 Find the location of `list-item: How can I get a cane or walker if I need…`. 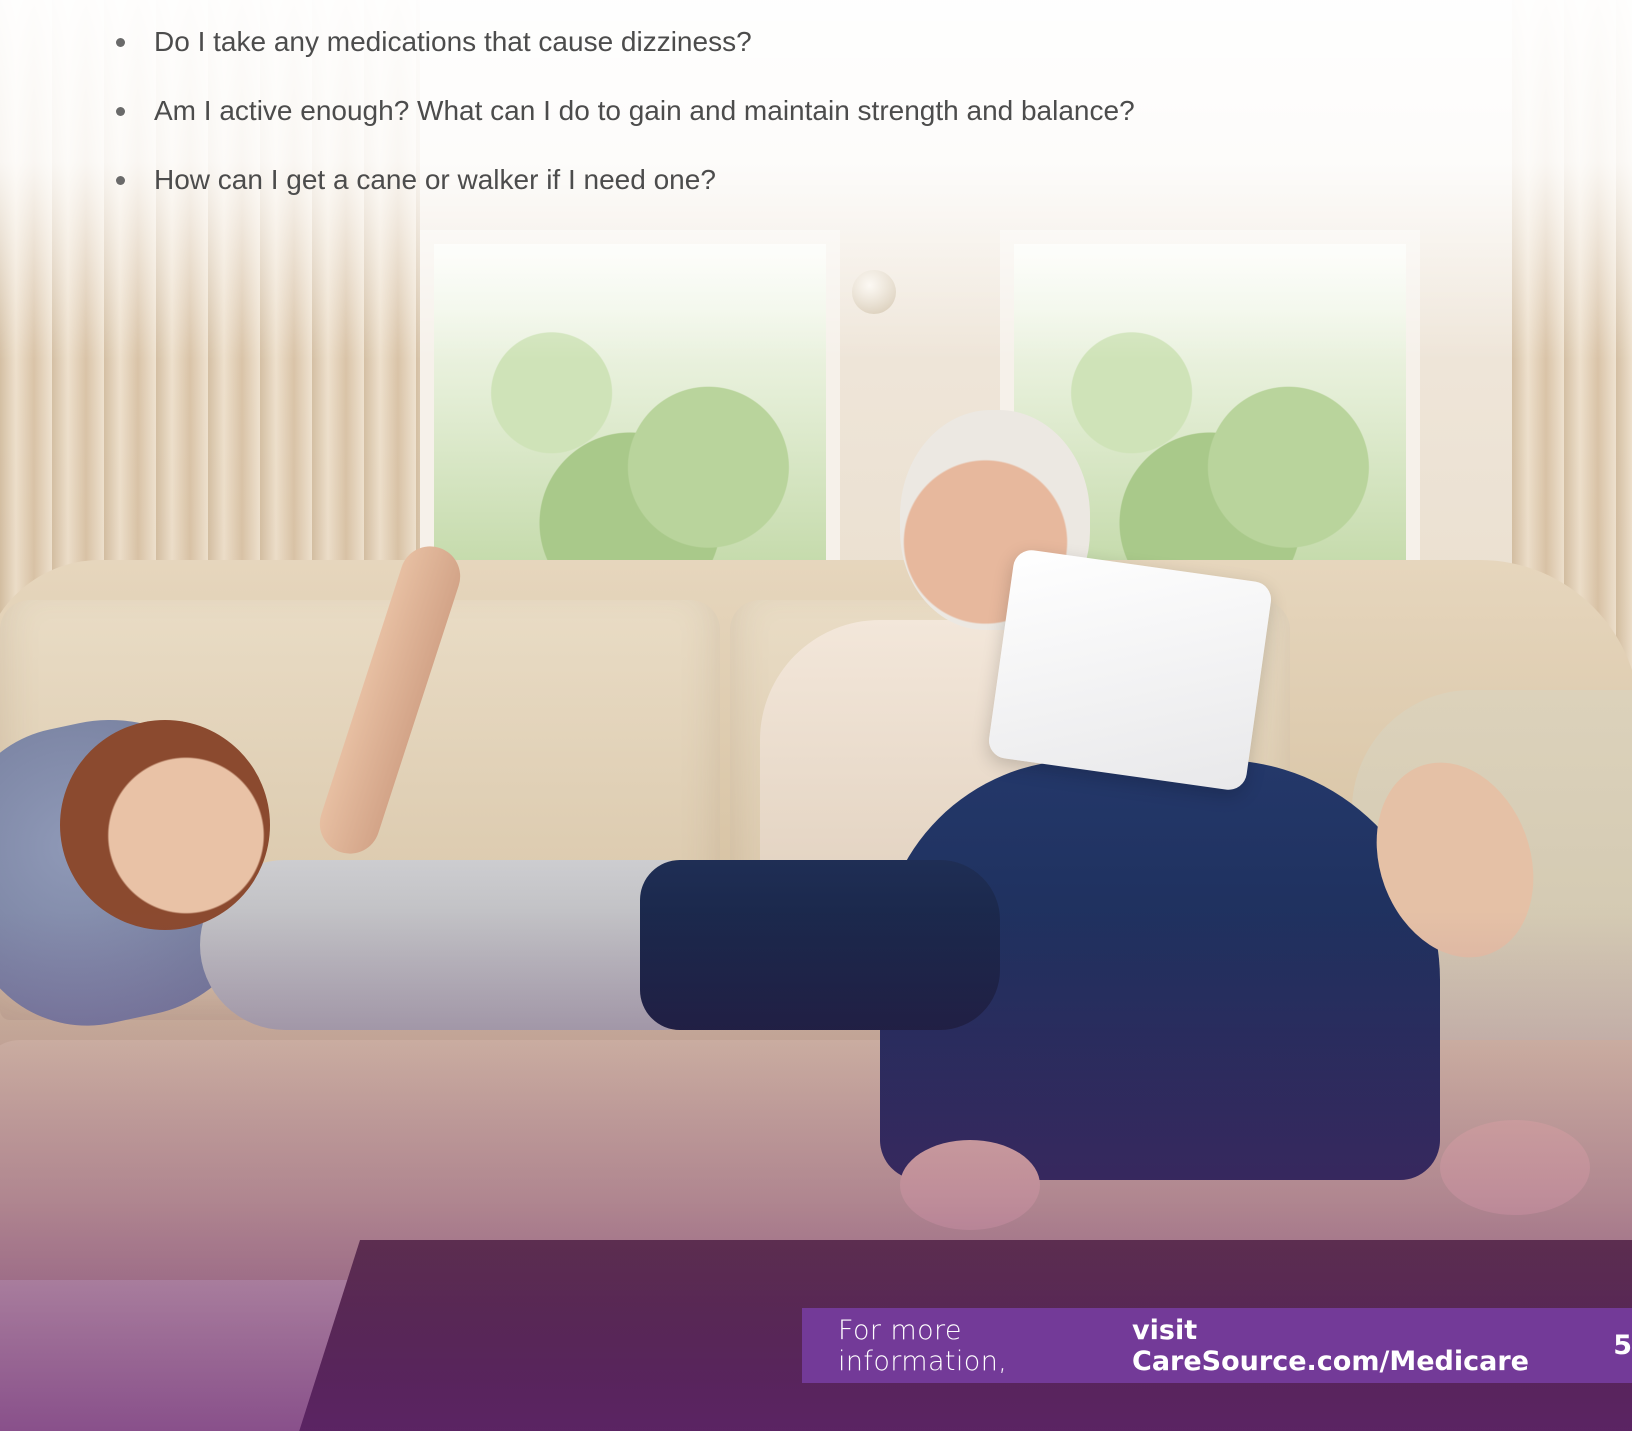

list-item: How can I get a cane or walker if I need… is located at coordinates (622, 180).